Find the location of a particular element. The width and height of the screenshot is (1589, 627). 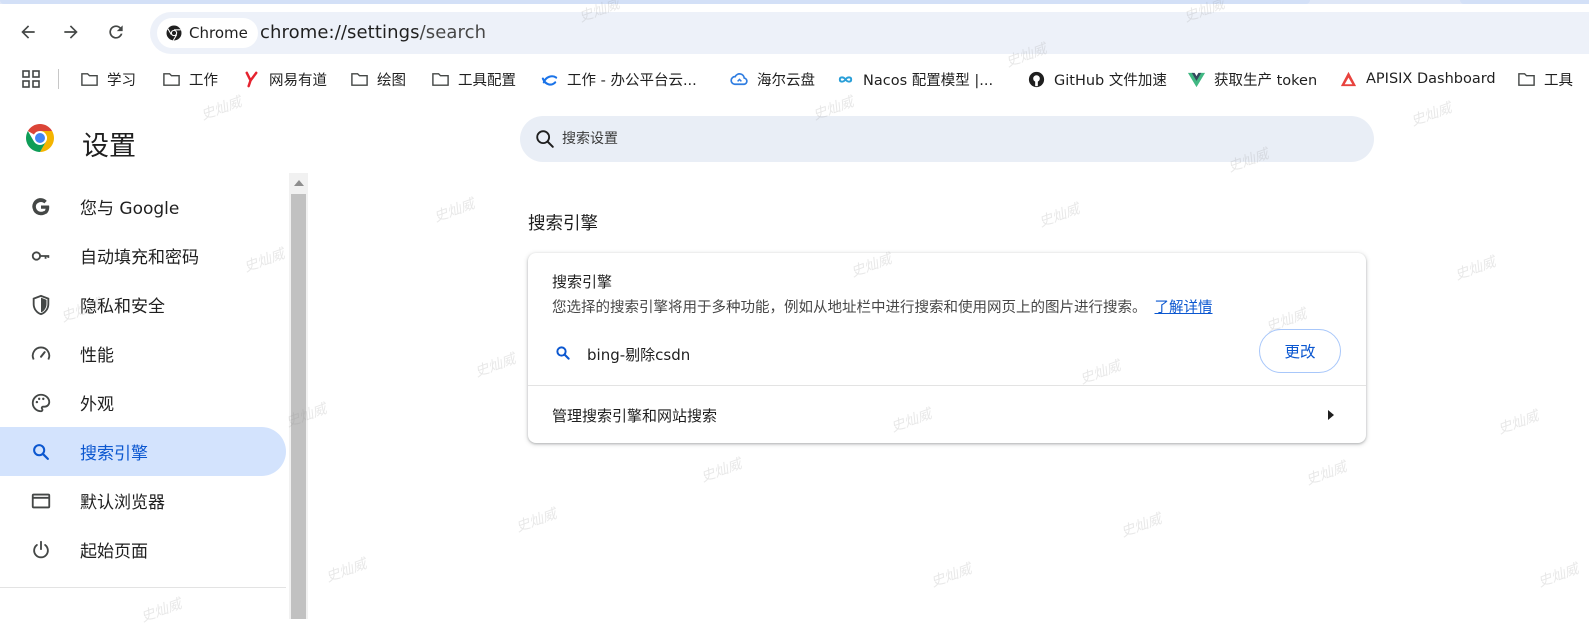

change-engine-button: 更改 is located at coordinates (1300, 351).